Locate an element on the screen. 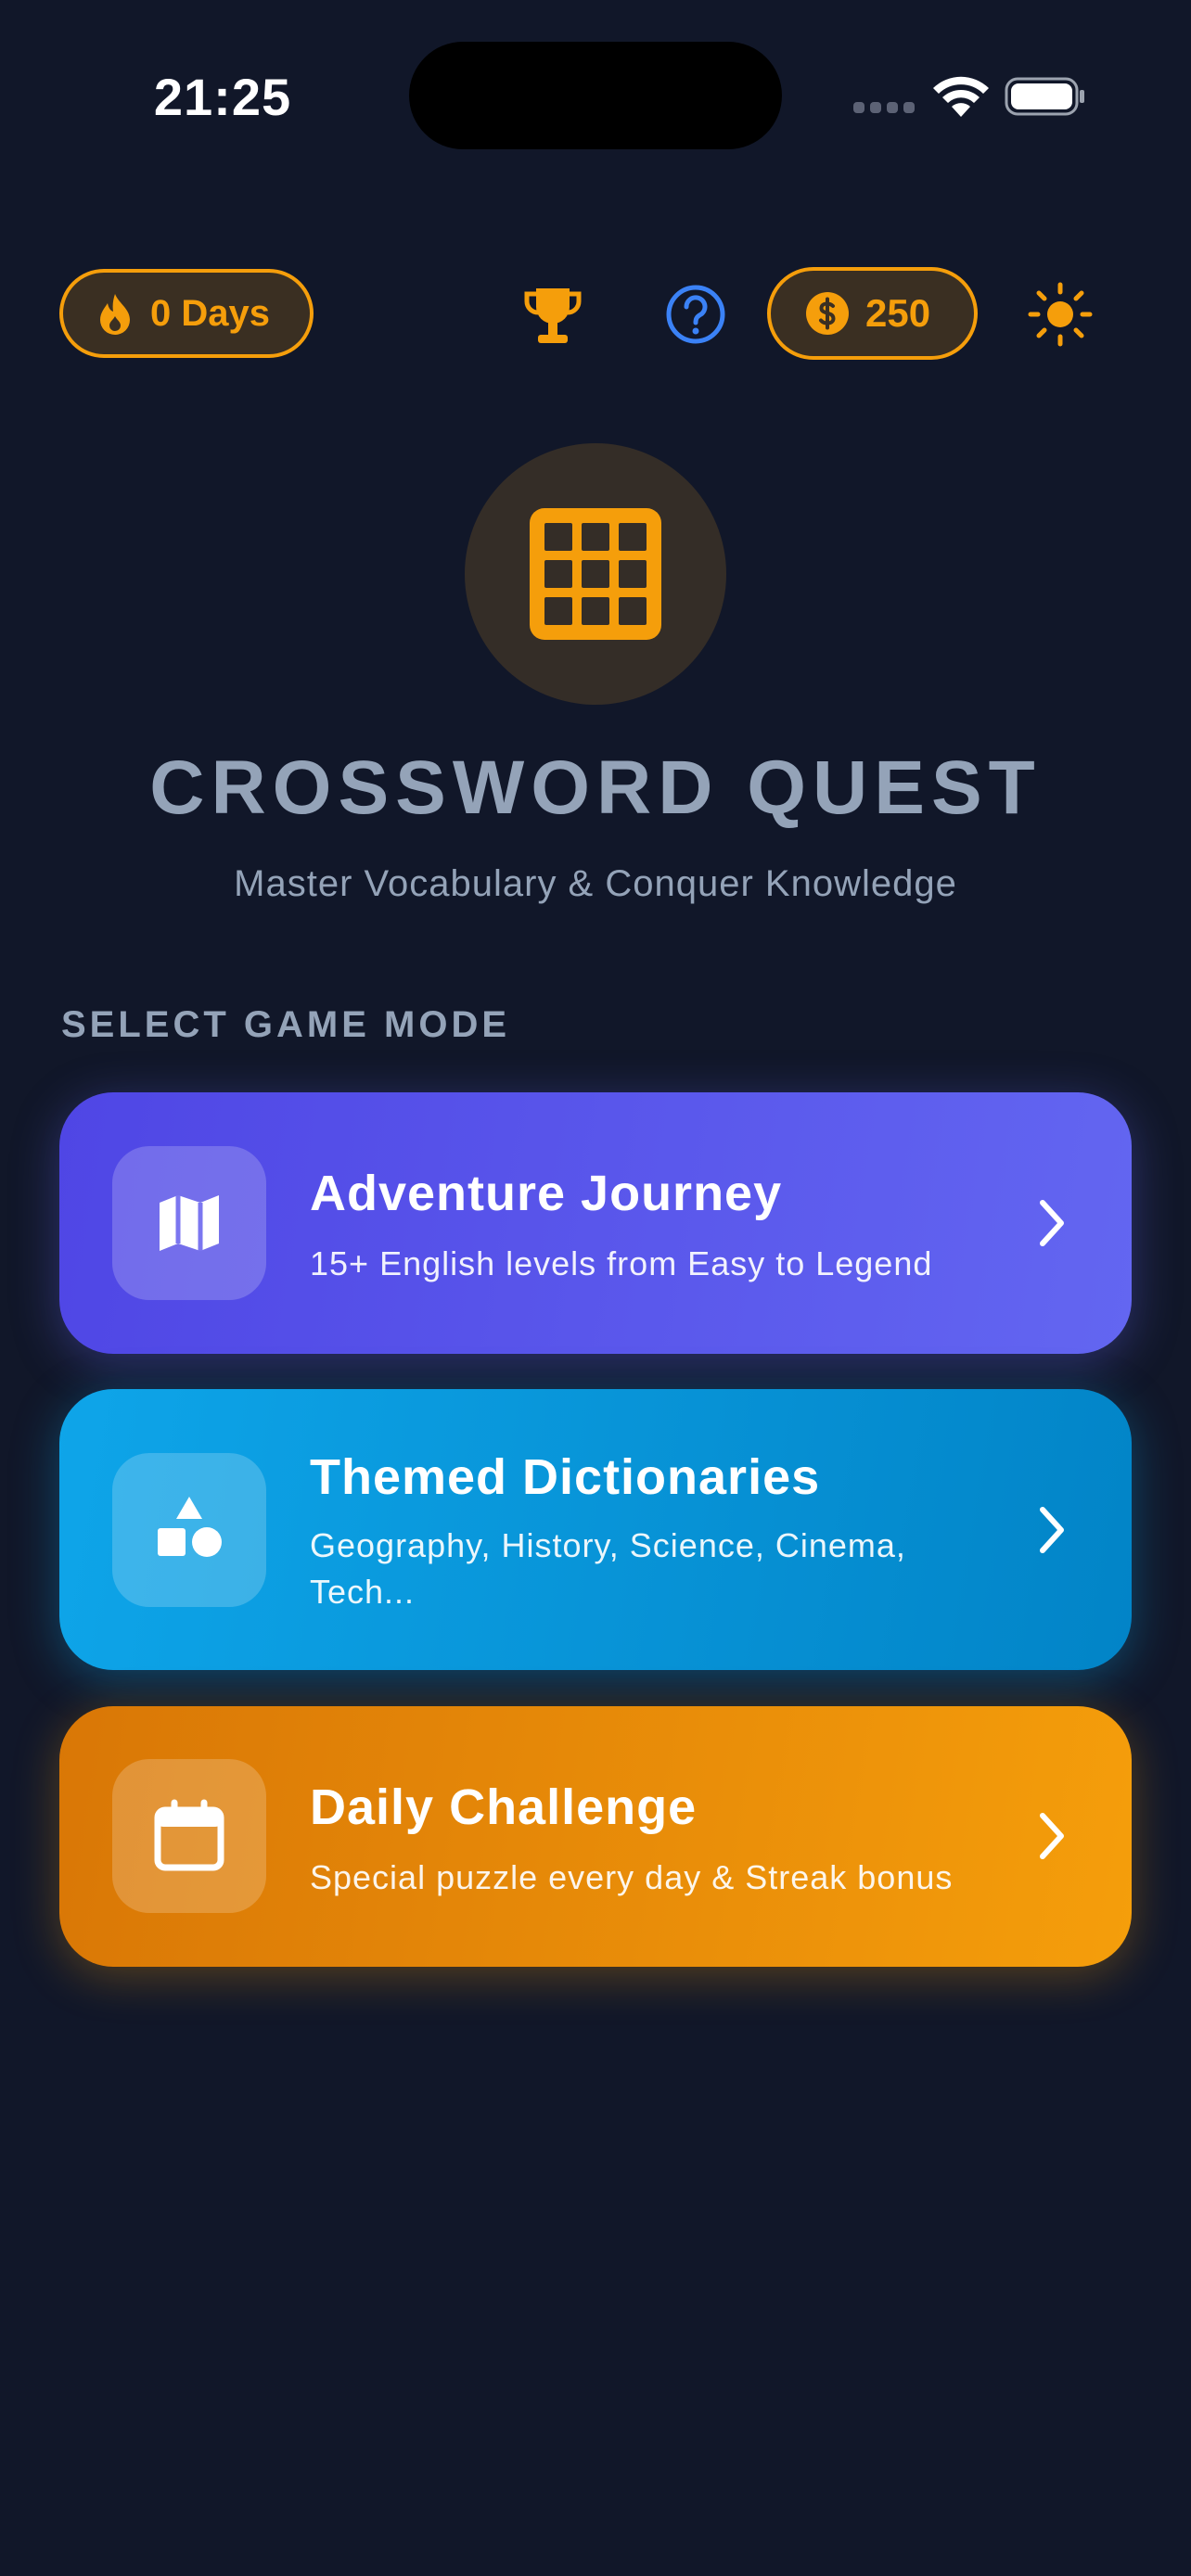 The height and width of the screenshot is (2576, 1191). mode-title: Themed Dictionaries is located at coordinates (565, 1477).